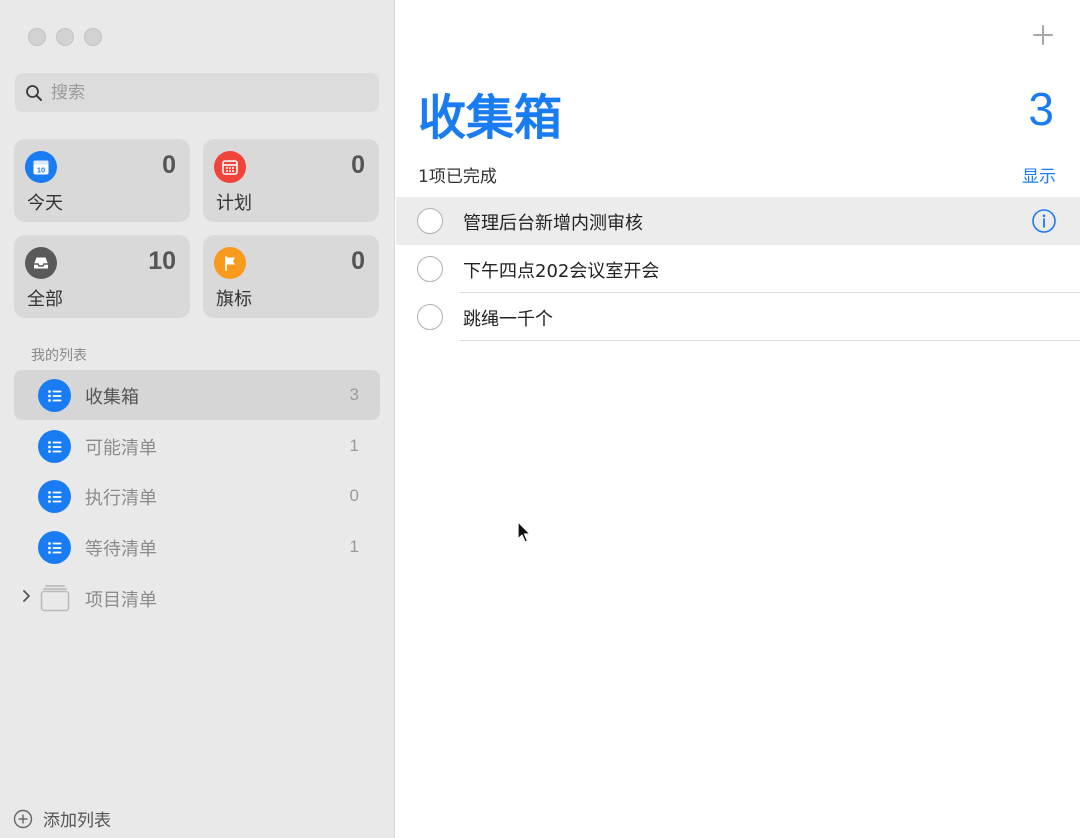 The width and height of the screenshot is (1080, 838). I want to click on chevron-right-icon, so click(27, 596).